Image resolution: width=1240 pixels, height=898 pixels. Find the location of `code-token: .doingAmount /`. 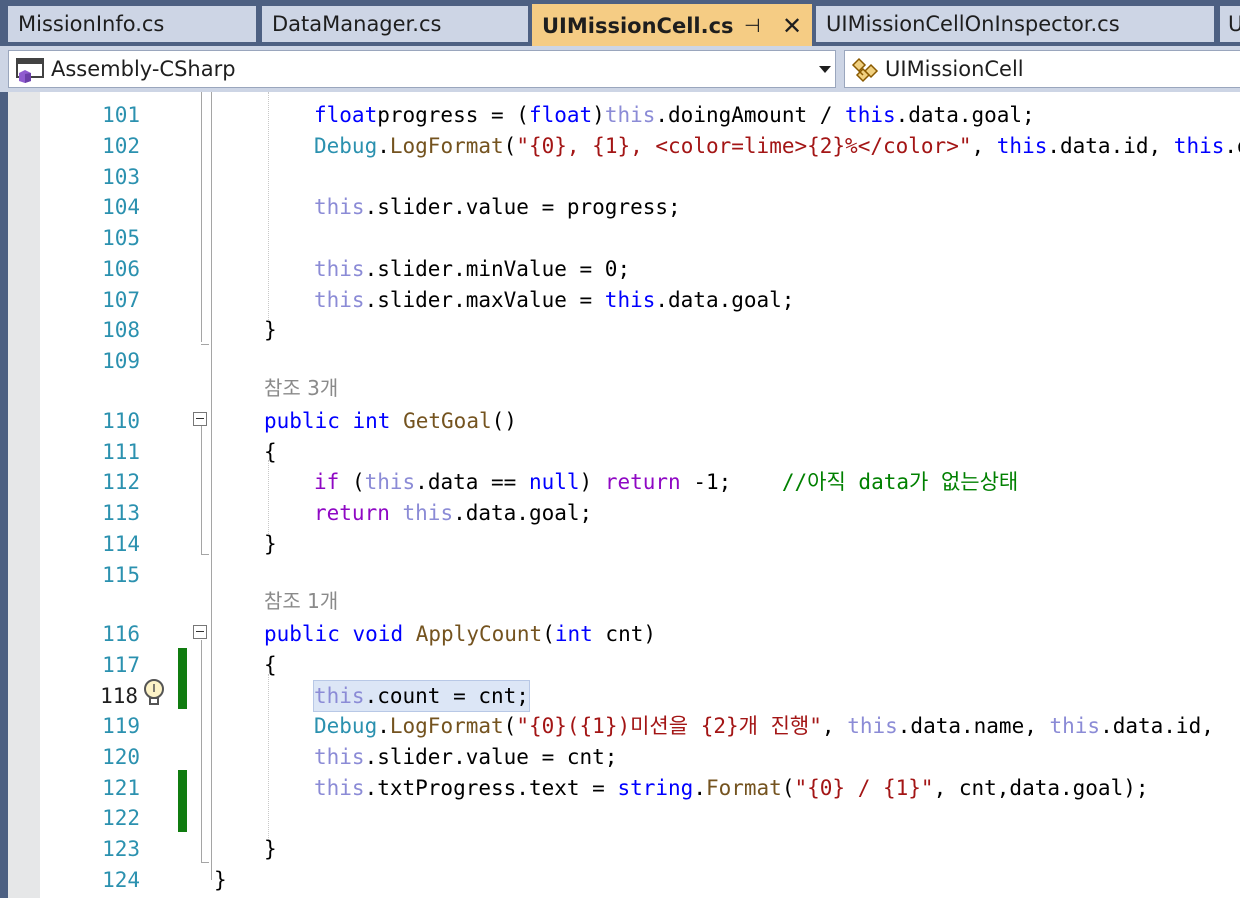

code-token: .doingAmount / is located at coordinates (750, 115).